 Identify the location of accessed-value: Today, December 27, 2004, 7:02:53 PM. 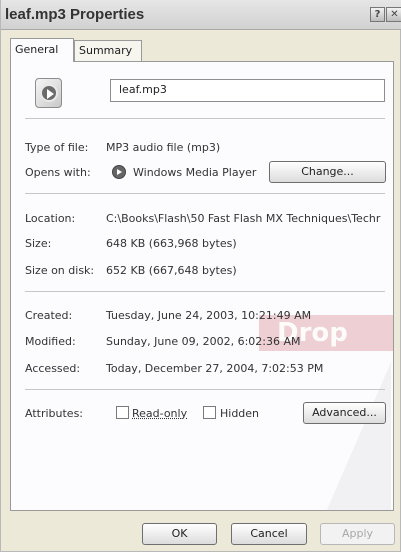
(215, 368).